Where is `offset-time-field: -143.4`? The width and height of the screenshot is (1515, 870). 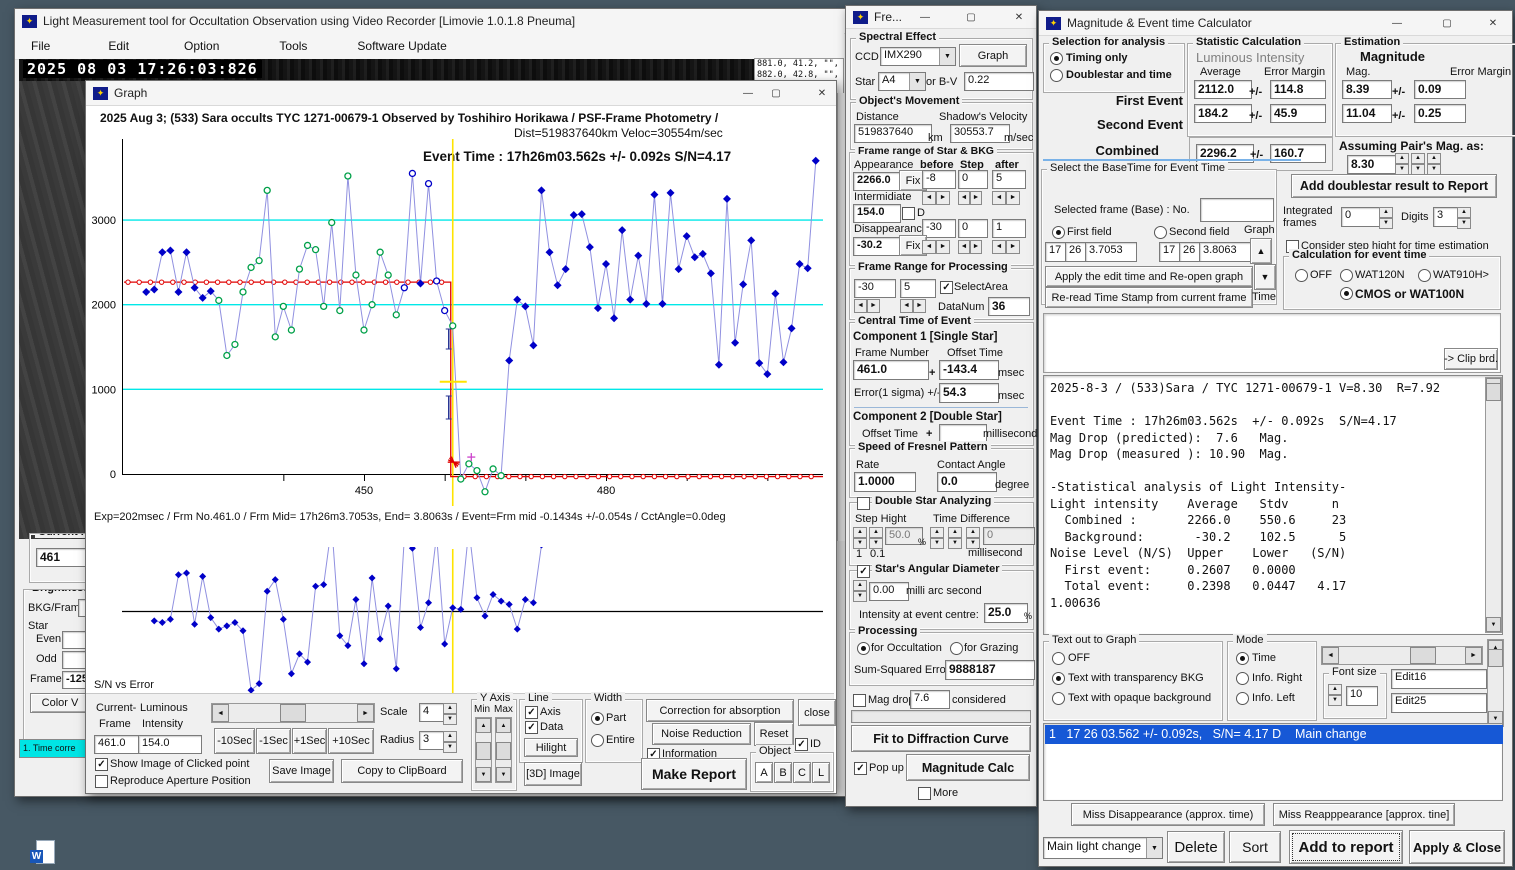
offset-time-field: -143.4 is located at coordinates (969, 370).